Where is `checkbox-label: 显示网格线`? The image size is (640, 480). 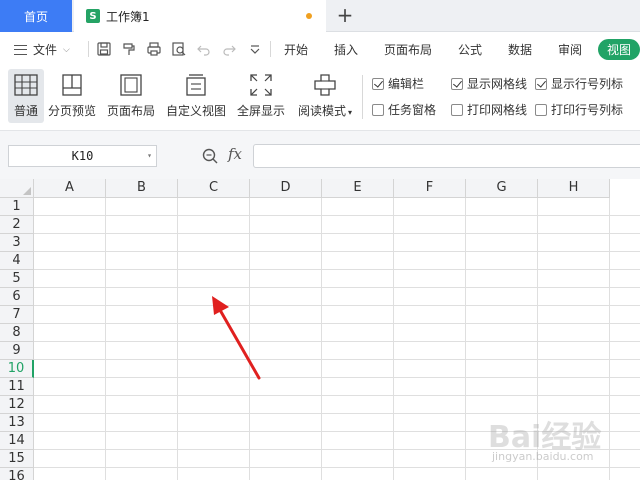 checkbox-label: 显示网格线 is located at coordinates (497, 84).